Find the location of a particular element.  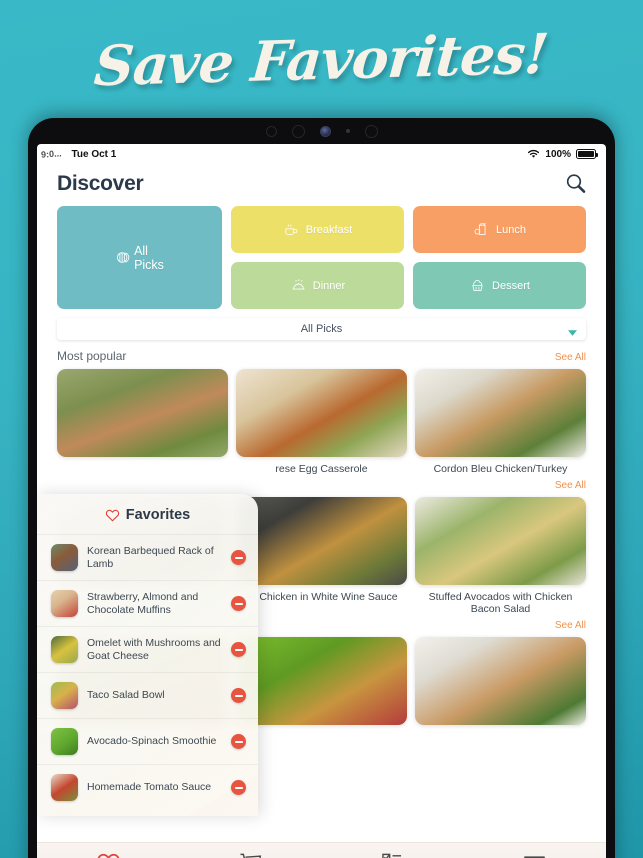

checklist-icon is located at coordinates (392, 855).